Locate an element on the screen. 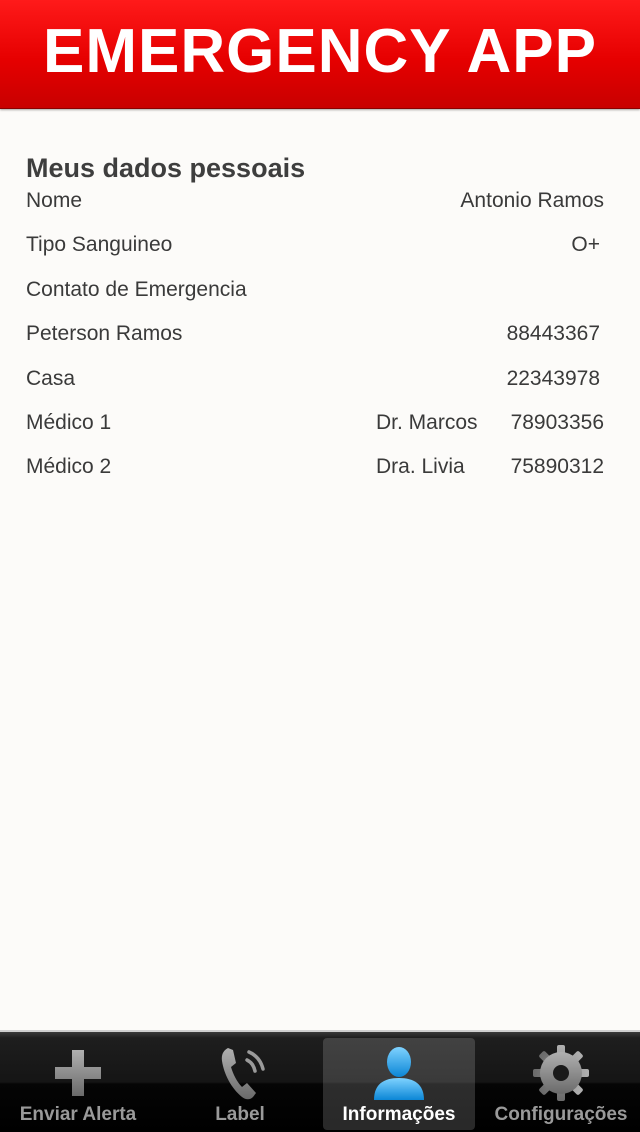 Image resolution: width=640 pixels, height=1132 pixels. info-row-emergency-contact: Contato de Emergencia is located at coordinates (315, 297).